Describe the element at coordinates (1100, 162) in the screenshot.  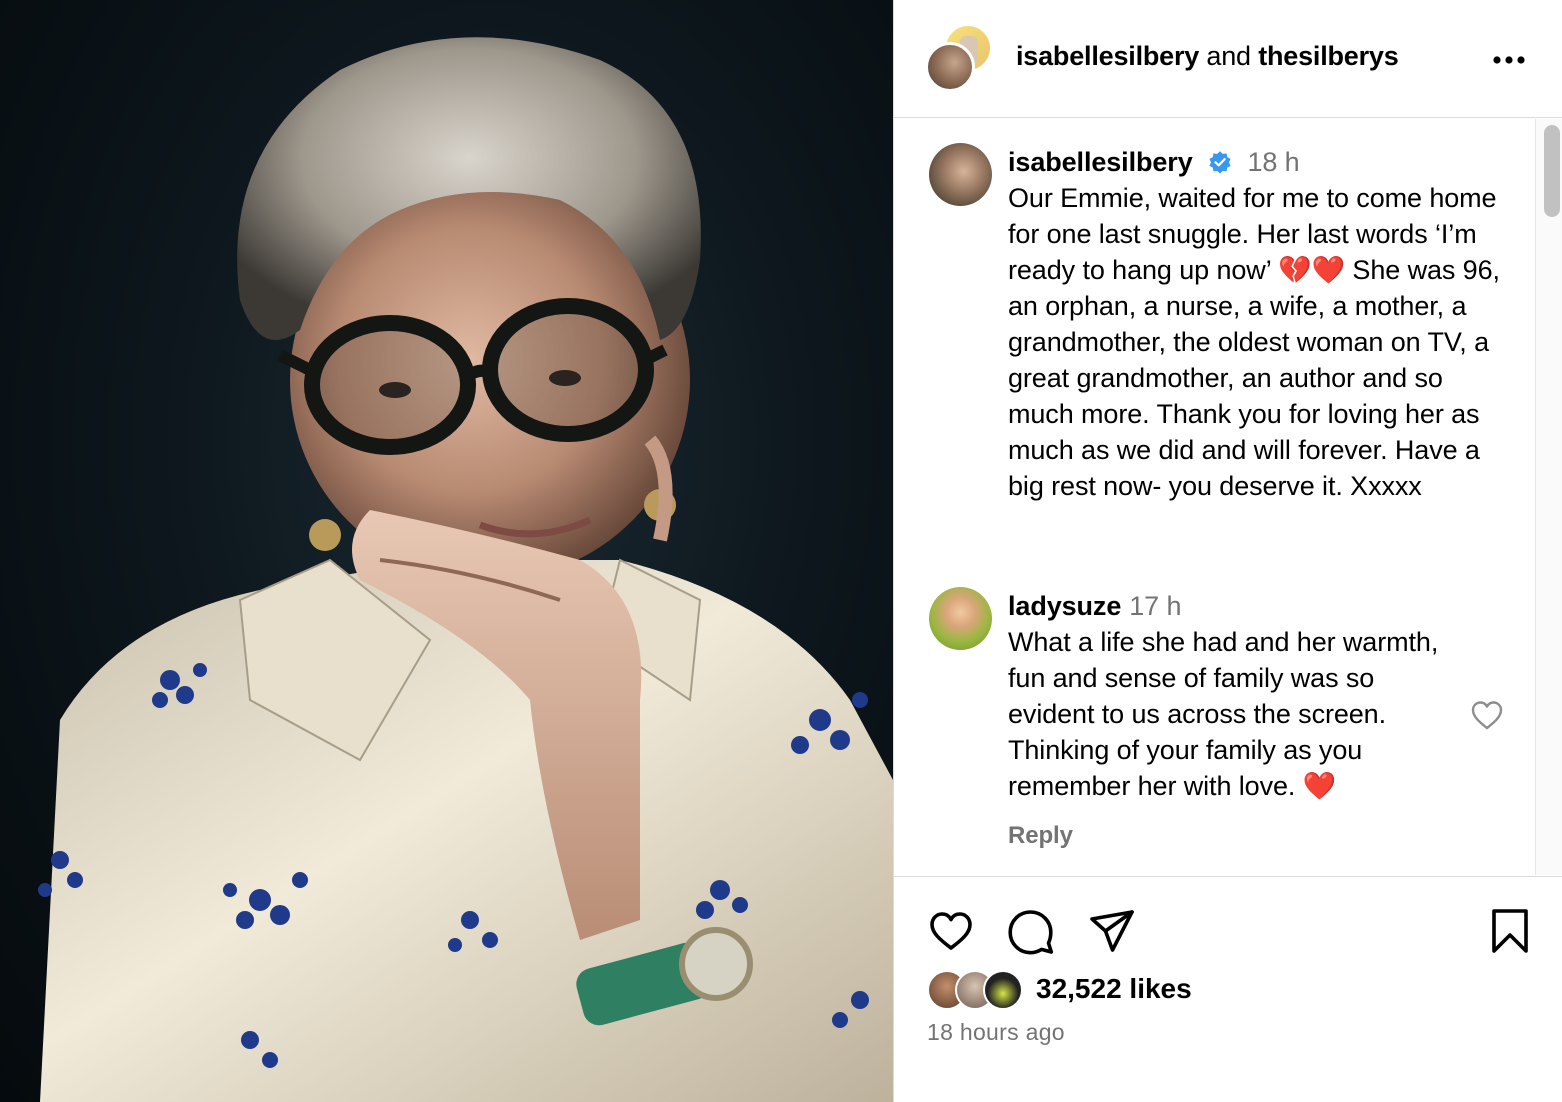
I see `caption-username: isabellesilbery` at that location.